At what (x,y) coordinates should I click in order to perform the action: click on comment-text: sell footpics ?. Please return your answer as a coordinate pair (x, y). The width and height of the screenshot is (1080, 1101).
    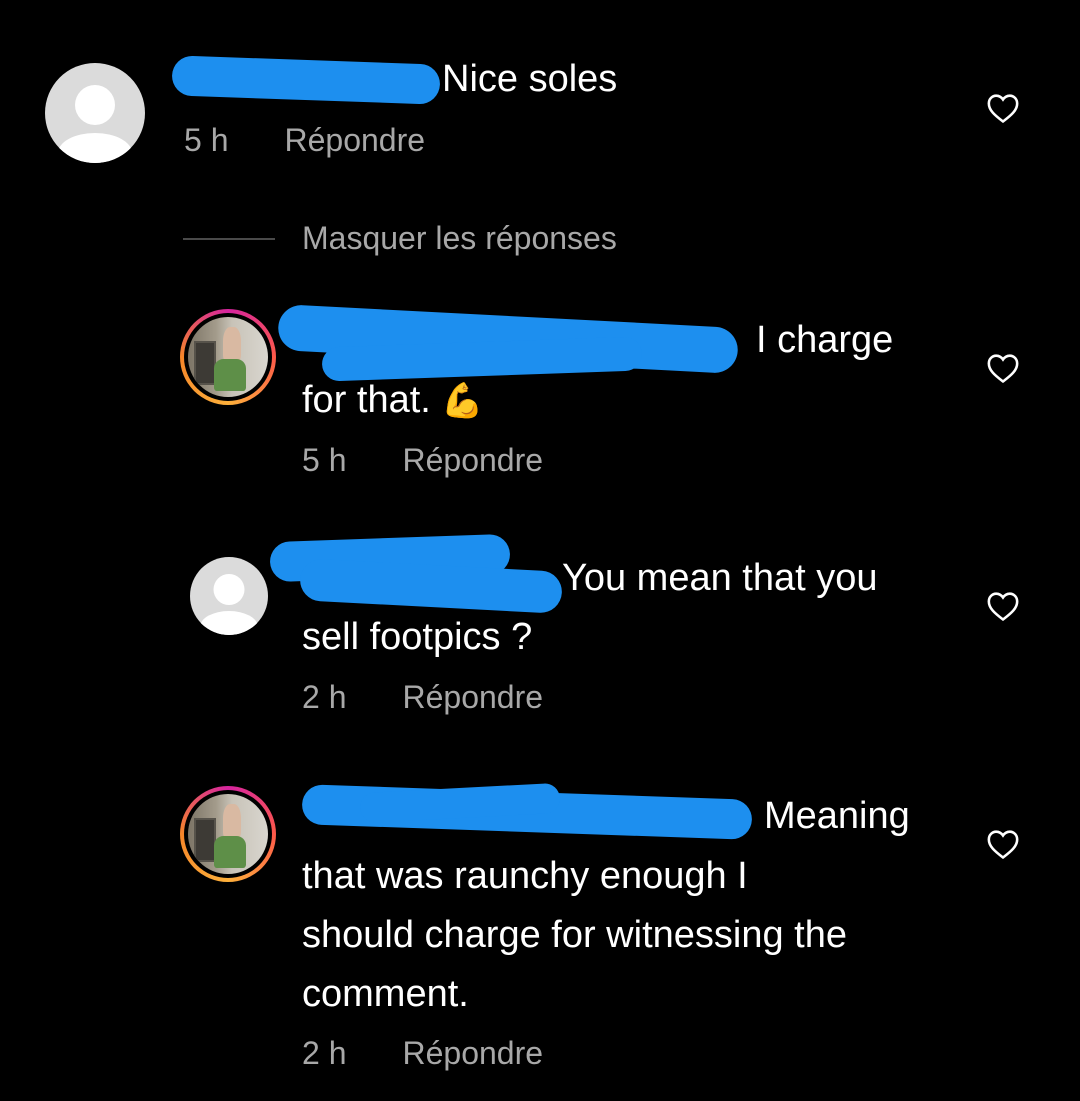
    Looking at the image, I should click on (417, 637).